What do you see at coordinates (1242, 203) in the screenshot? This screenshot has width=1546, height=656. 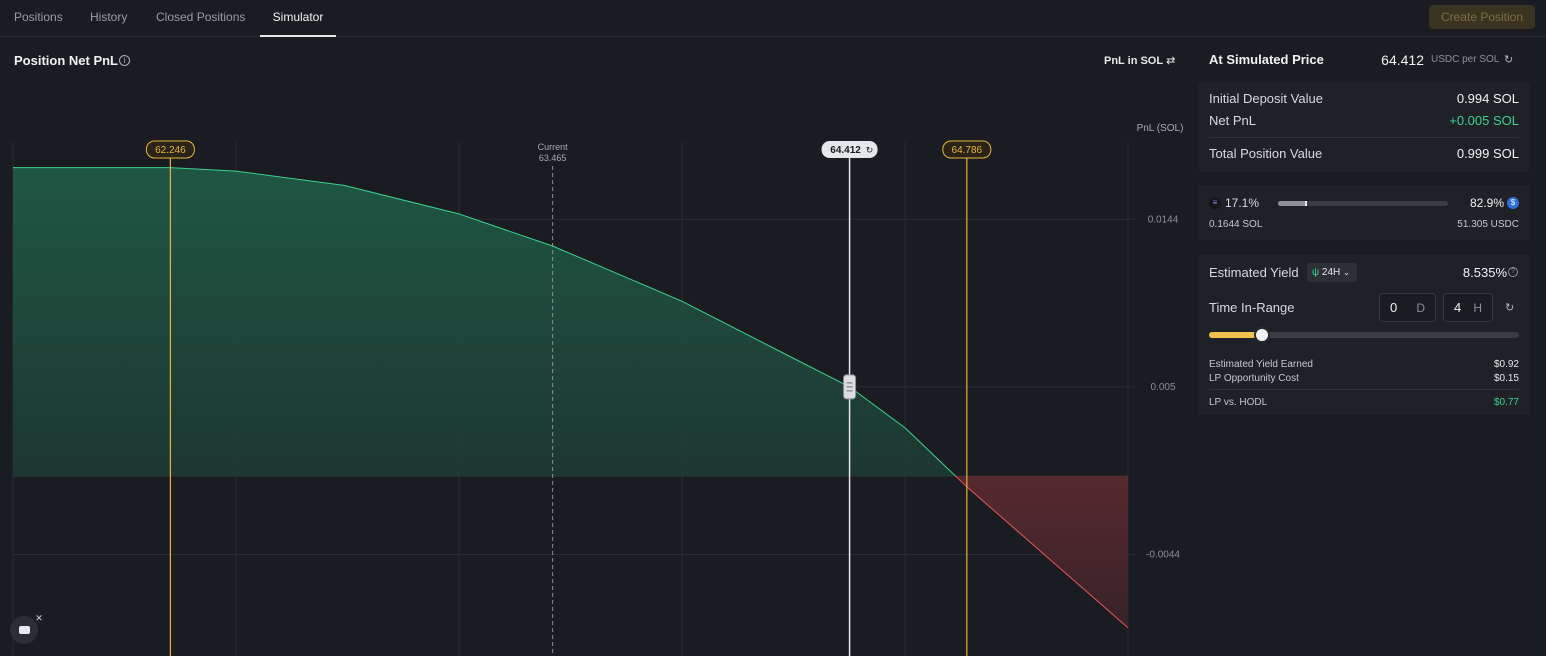 I see `sol-percent: 17.1%` at bounding box center [1242, 203].